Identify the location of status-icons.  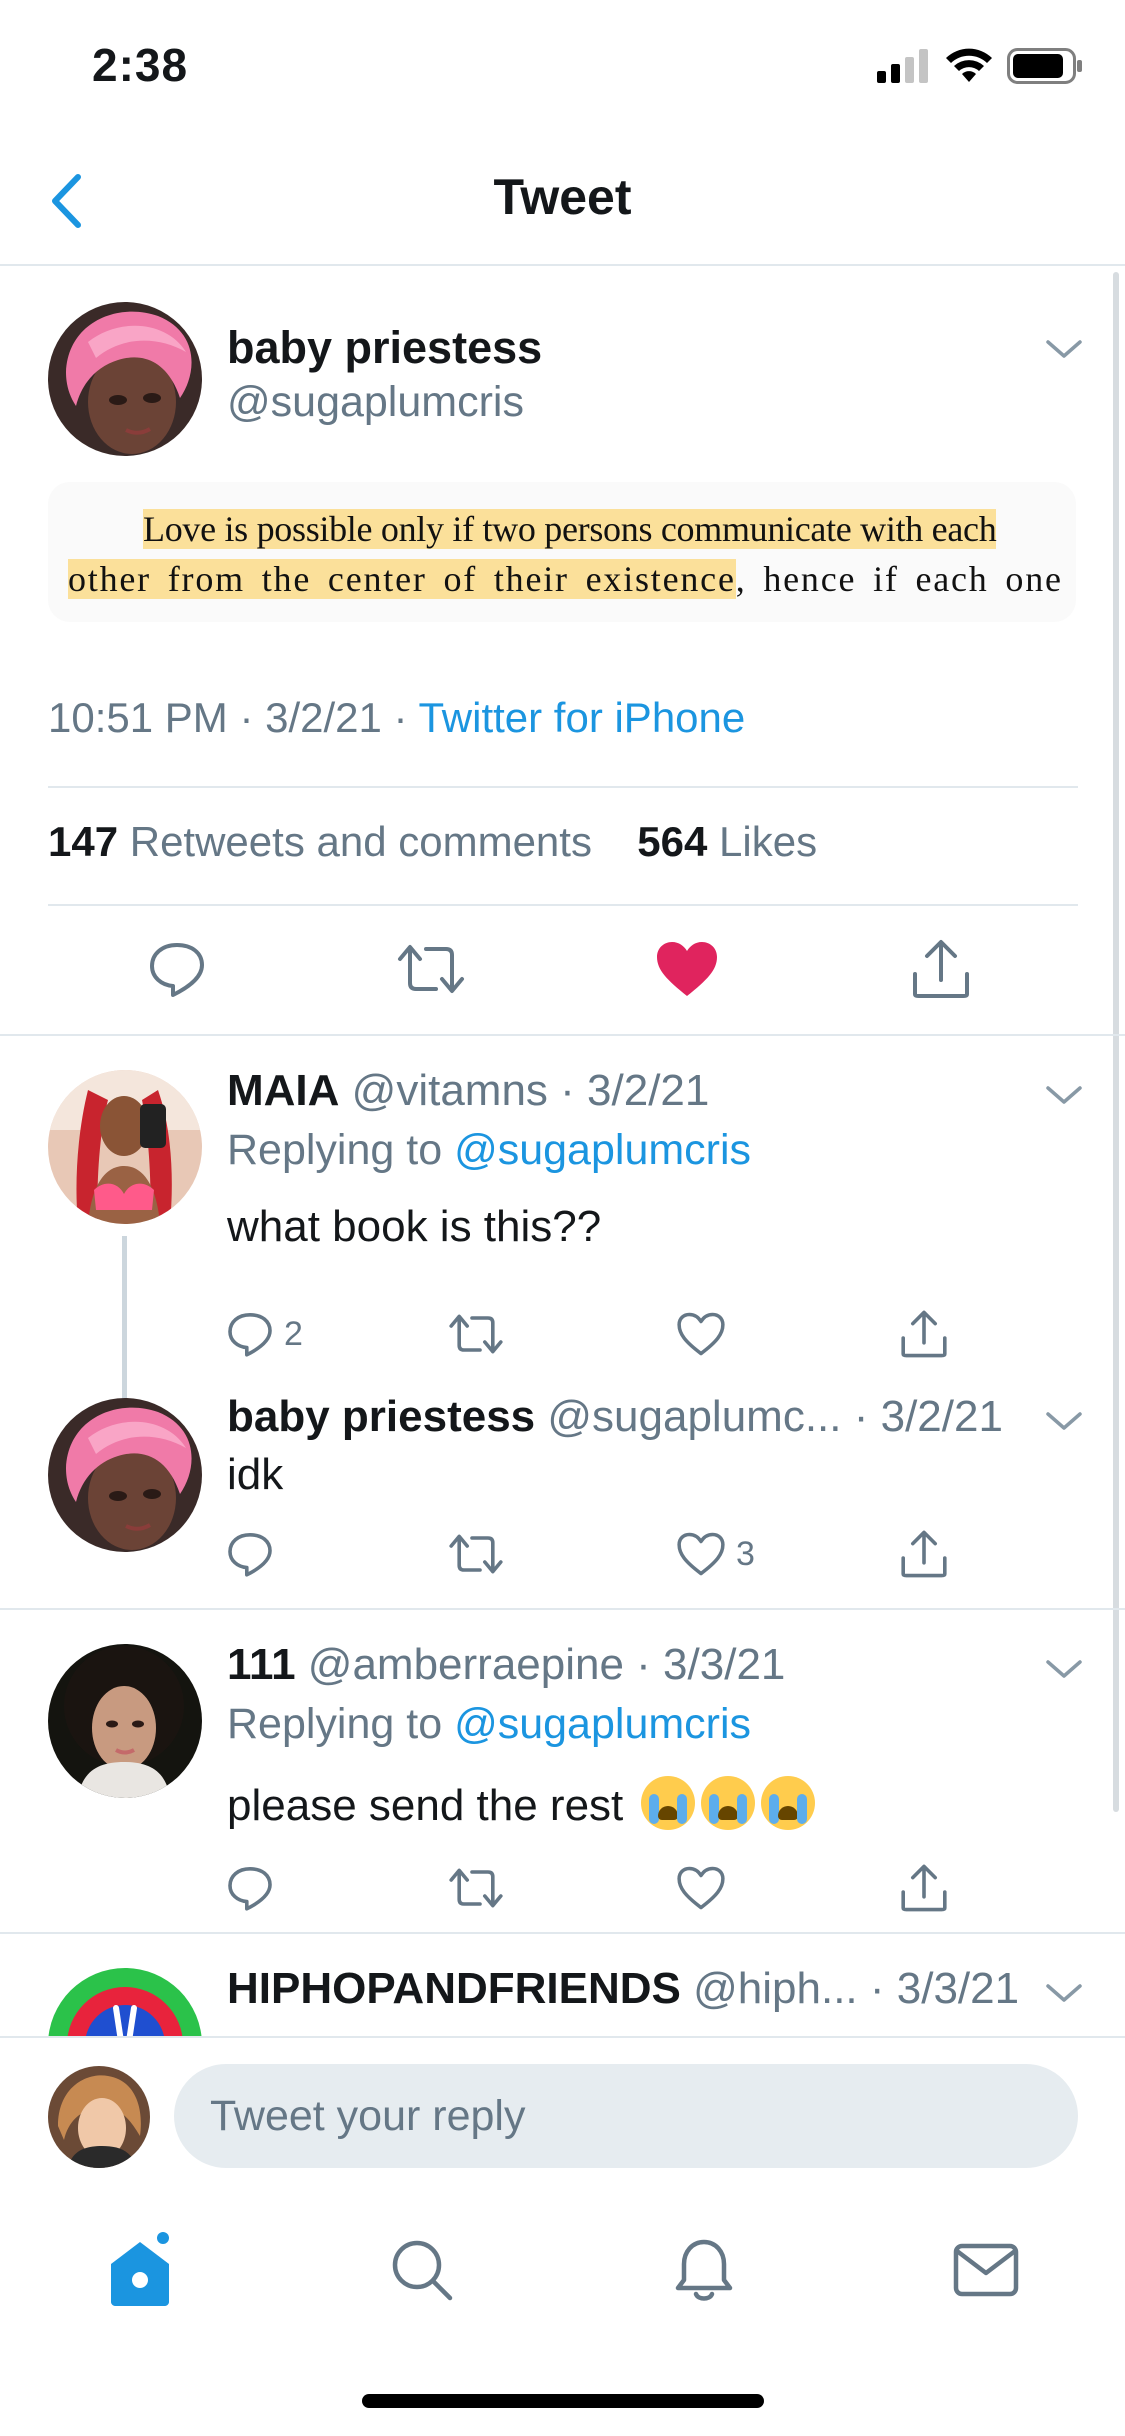
(980, 66).